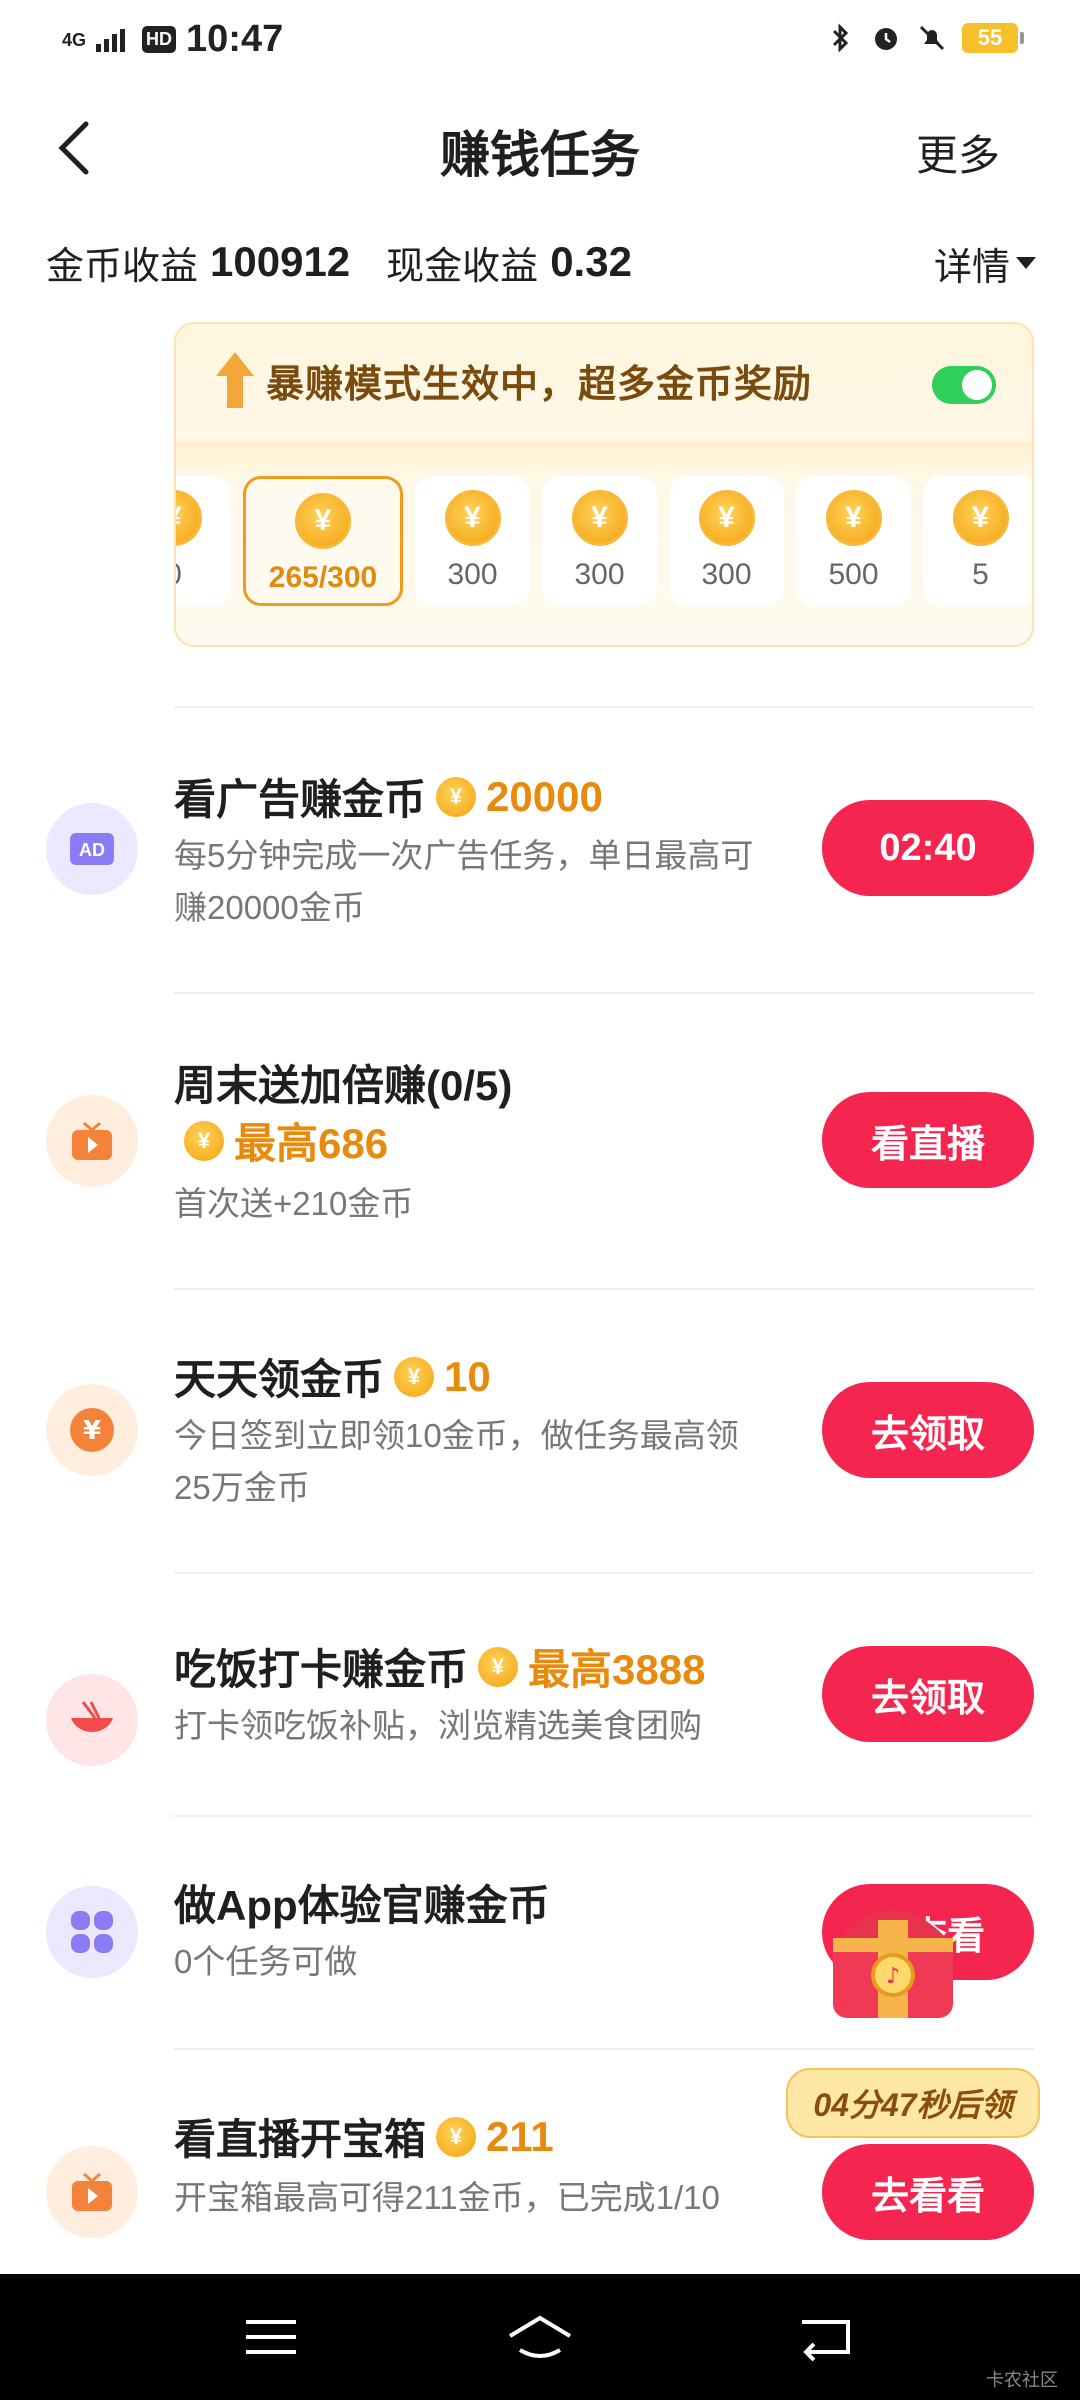  Describe the element at coordinates (993, 38) in the screenshot. I see `battery-indicator: 55` at that location.